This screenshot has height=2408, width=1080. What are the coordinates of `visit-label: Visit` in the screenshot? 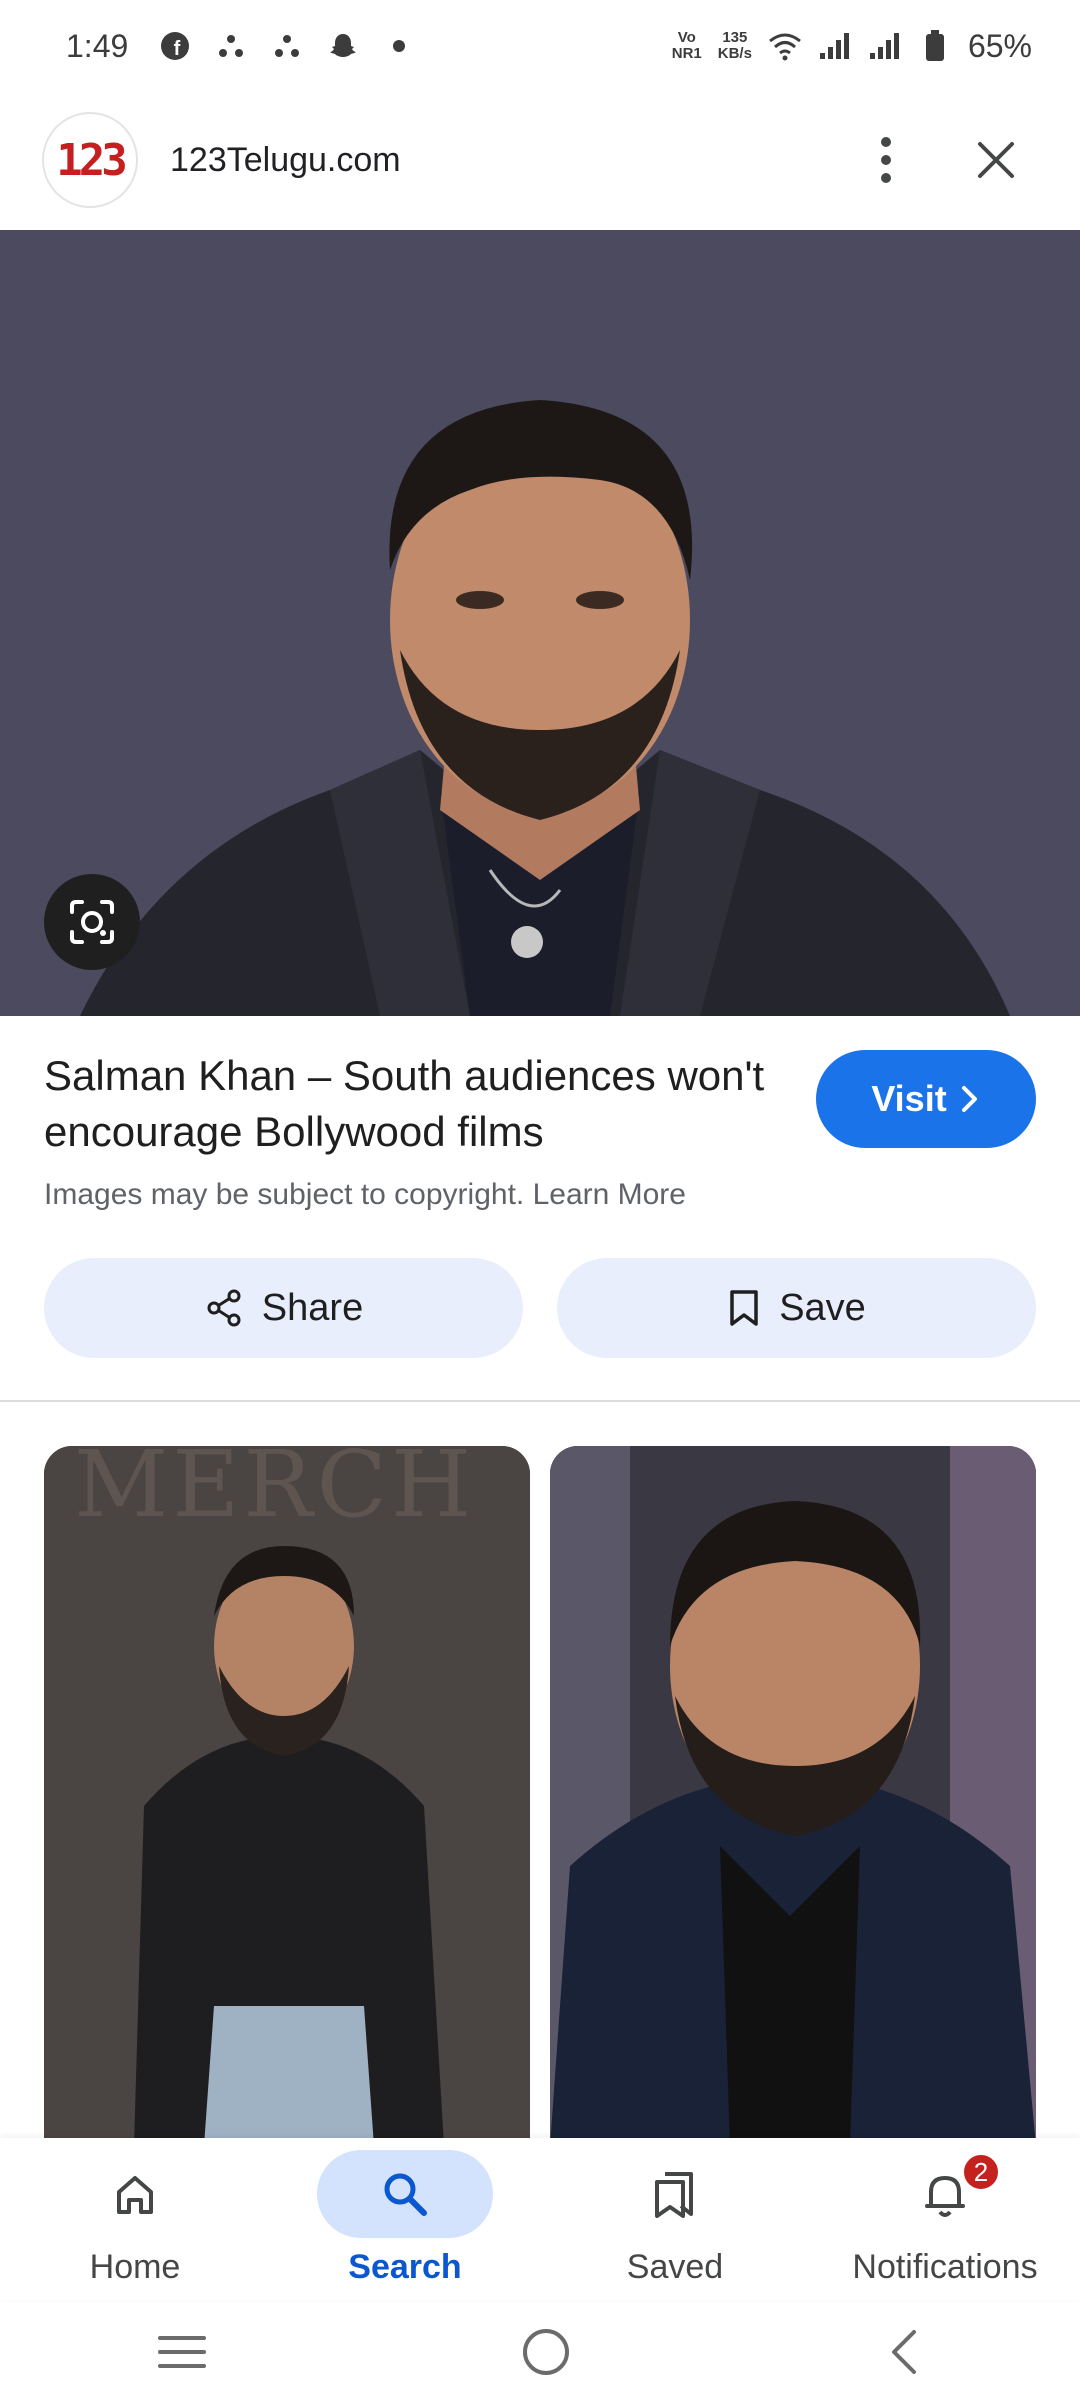 It's located at (909, 1098).